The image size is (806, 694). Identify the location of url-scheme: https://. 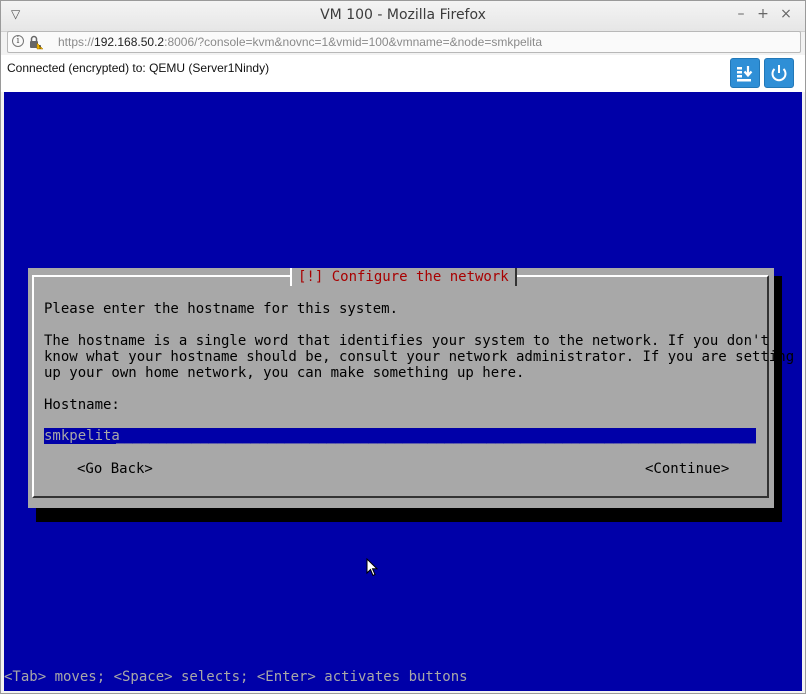
(76, 42).